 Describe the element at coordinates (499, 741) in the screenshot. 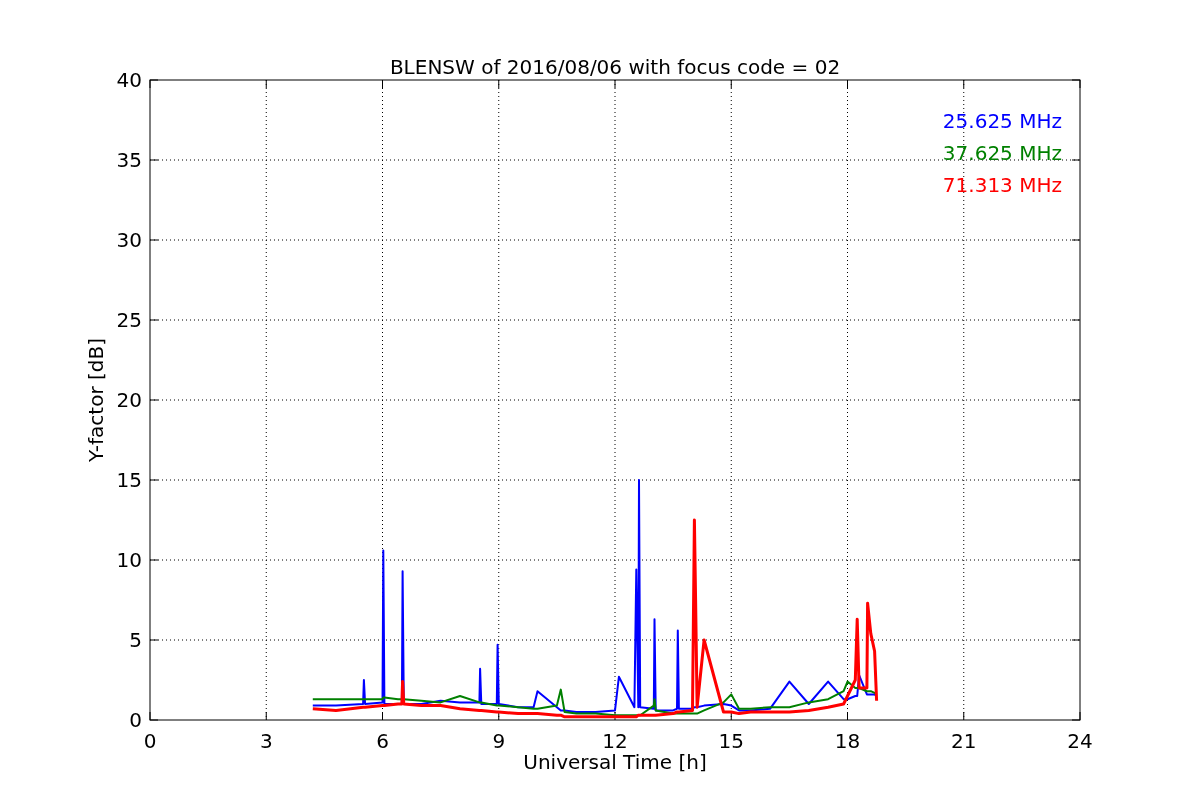

I see `tick-label: 9` at that location.